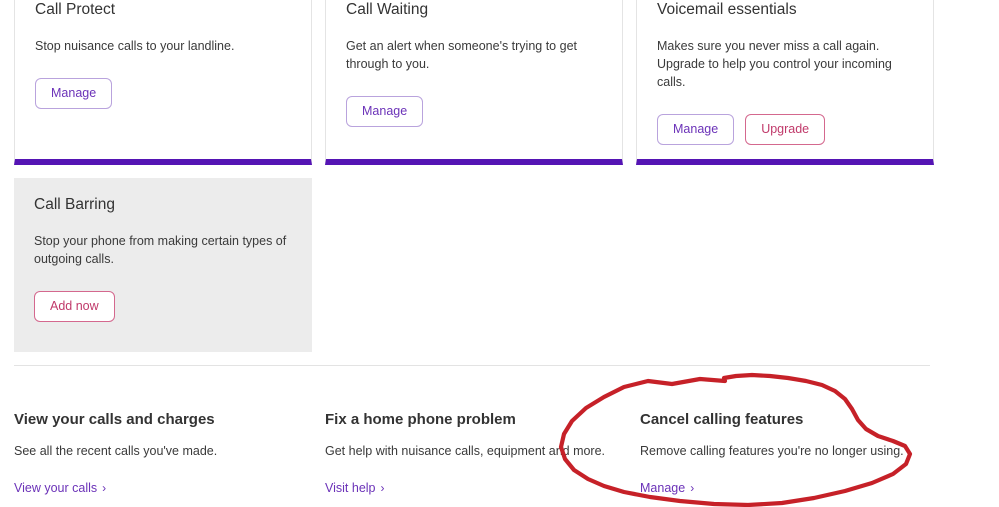  Describe the element at coordinates (75, 9) in the screenshot. I see `card-title: Call Protect` at that location.